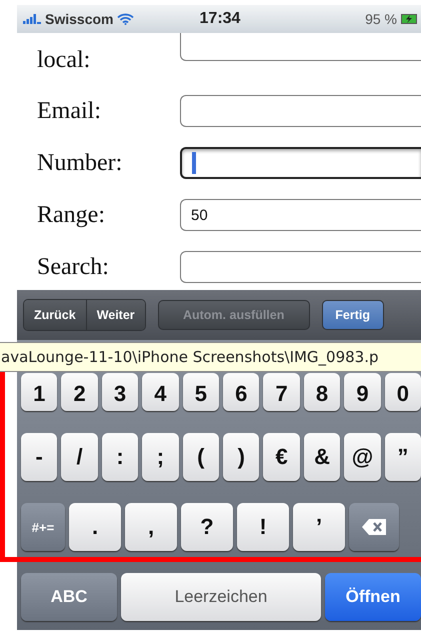 The width and height of the screenshot is (421, 636). Describe the element at coordinates (381, 19) in the screenshot. I see `battery-percentage: 95 %` at that location.